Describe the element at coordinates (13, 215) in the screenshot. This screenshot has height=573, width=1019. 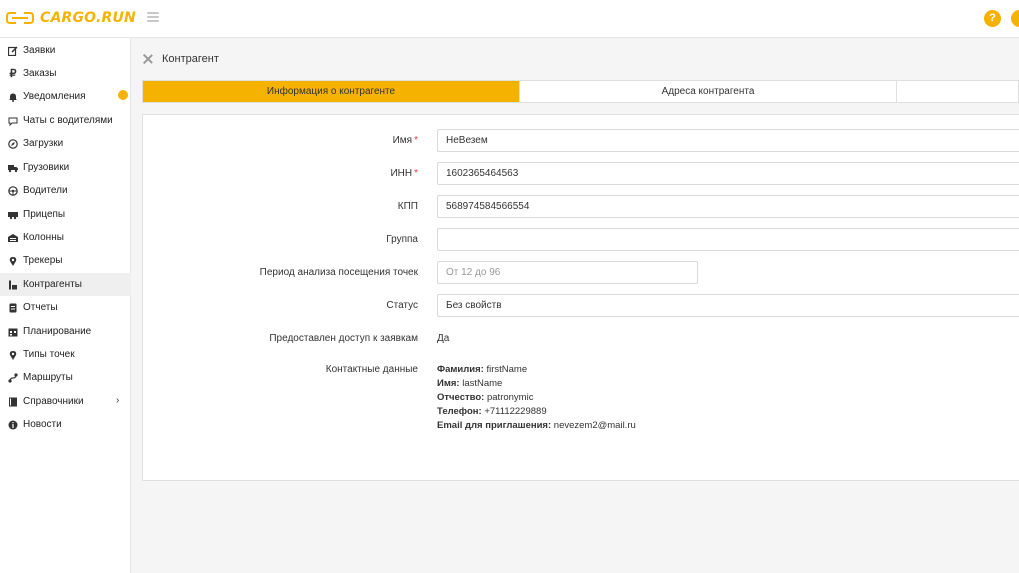
I see `trailer-icon` at that location.